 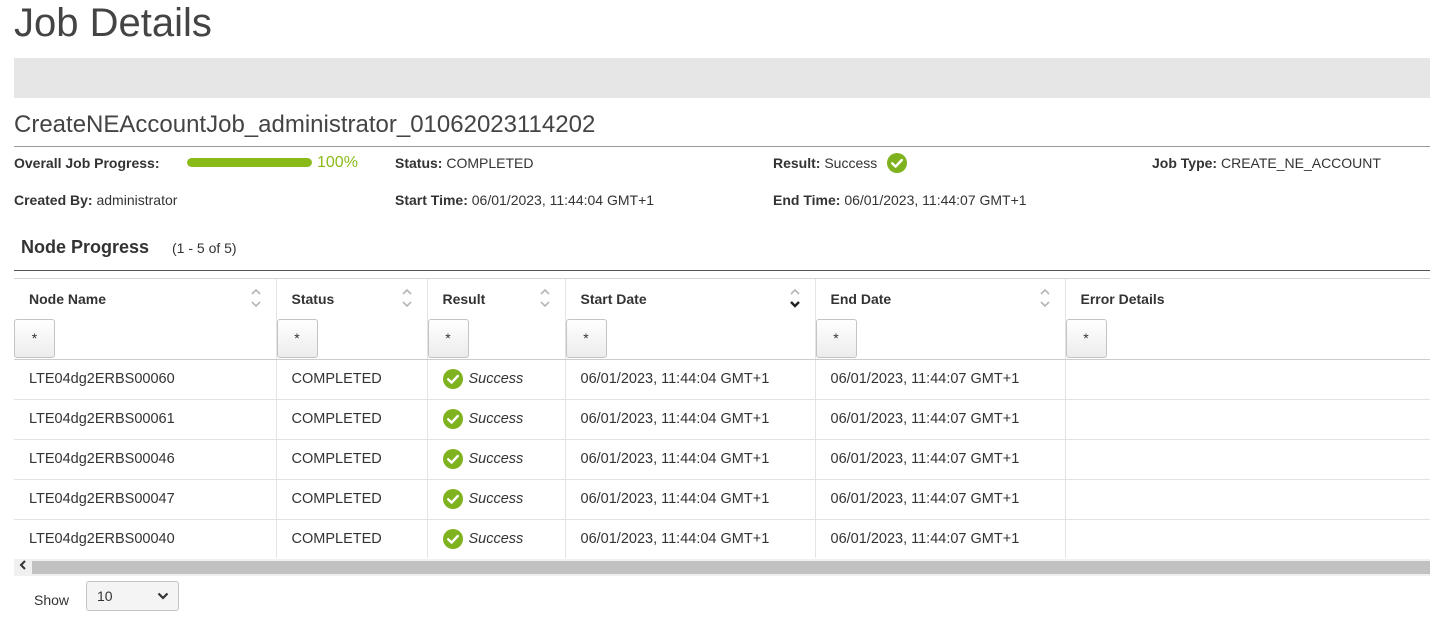 What do you see at coordinates (797, 163) in the screenshot?
I see `result-label: Result:` at bounding box center [797, 163].